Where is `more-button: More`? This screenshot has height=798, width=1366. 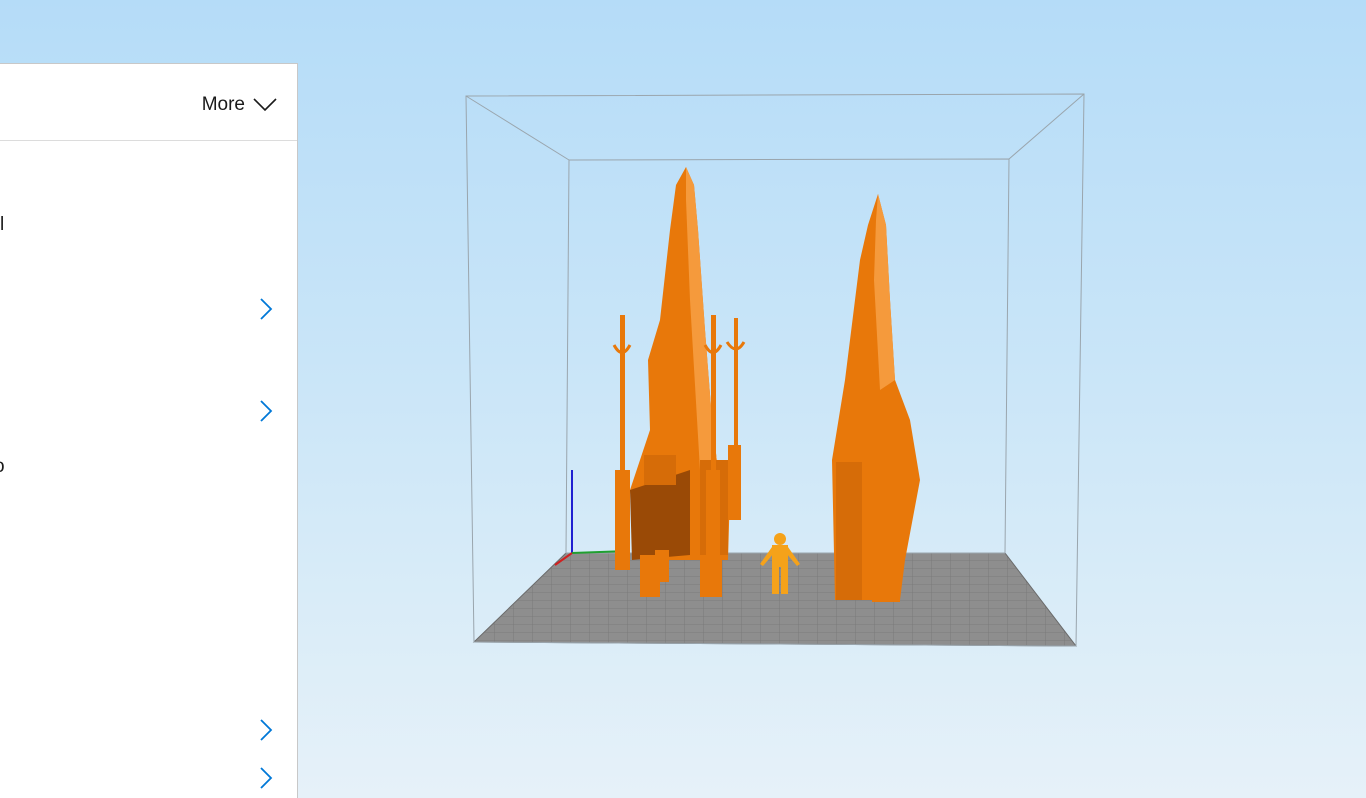
more-button: More is located at coordinates (239, 105).